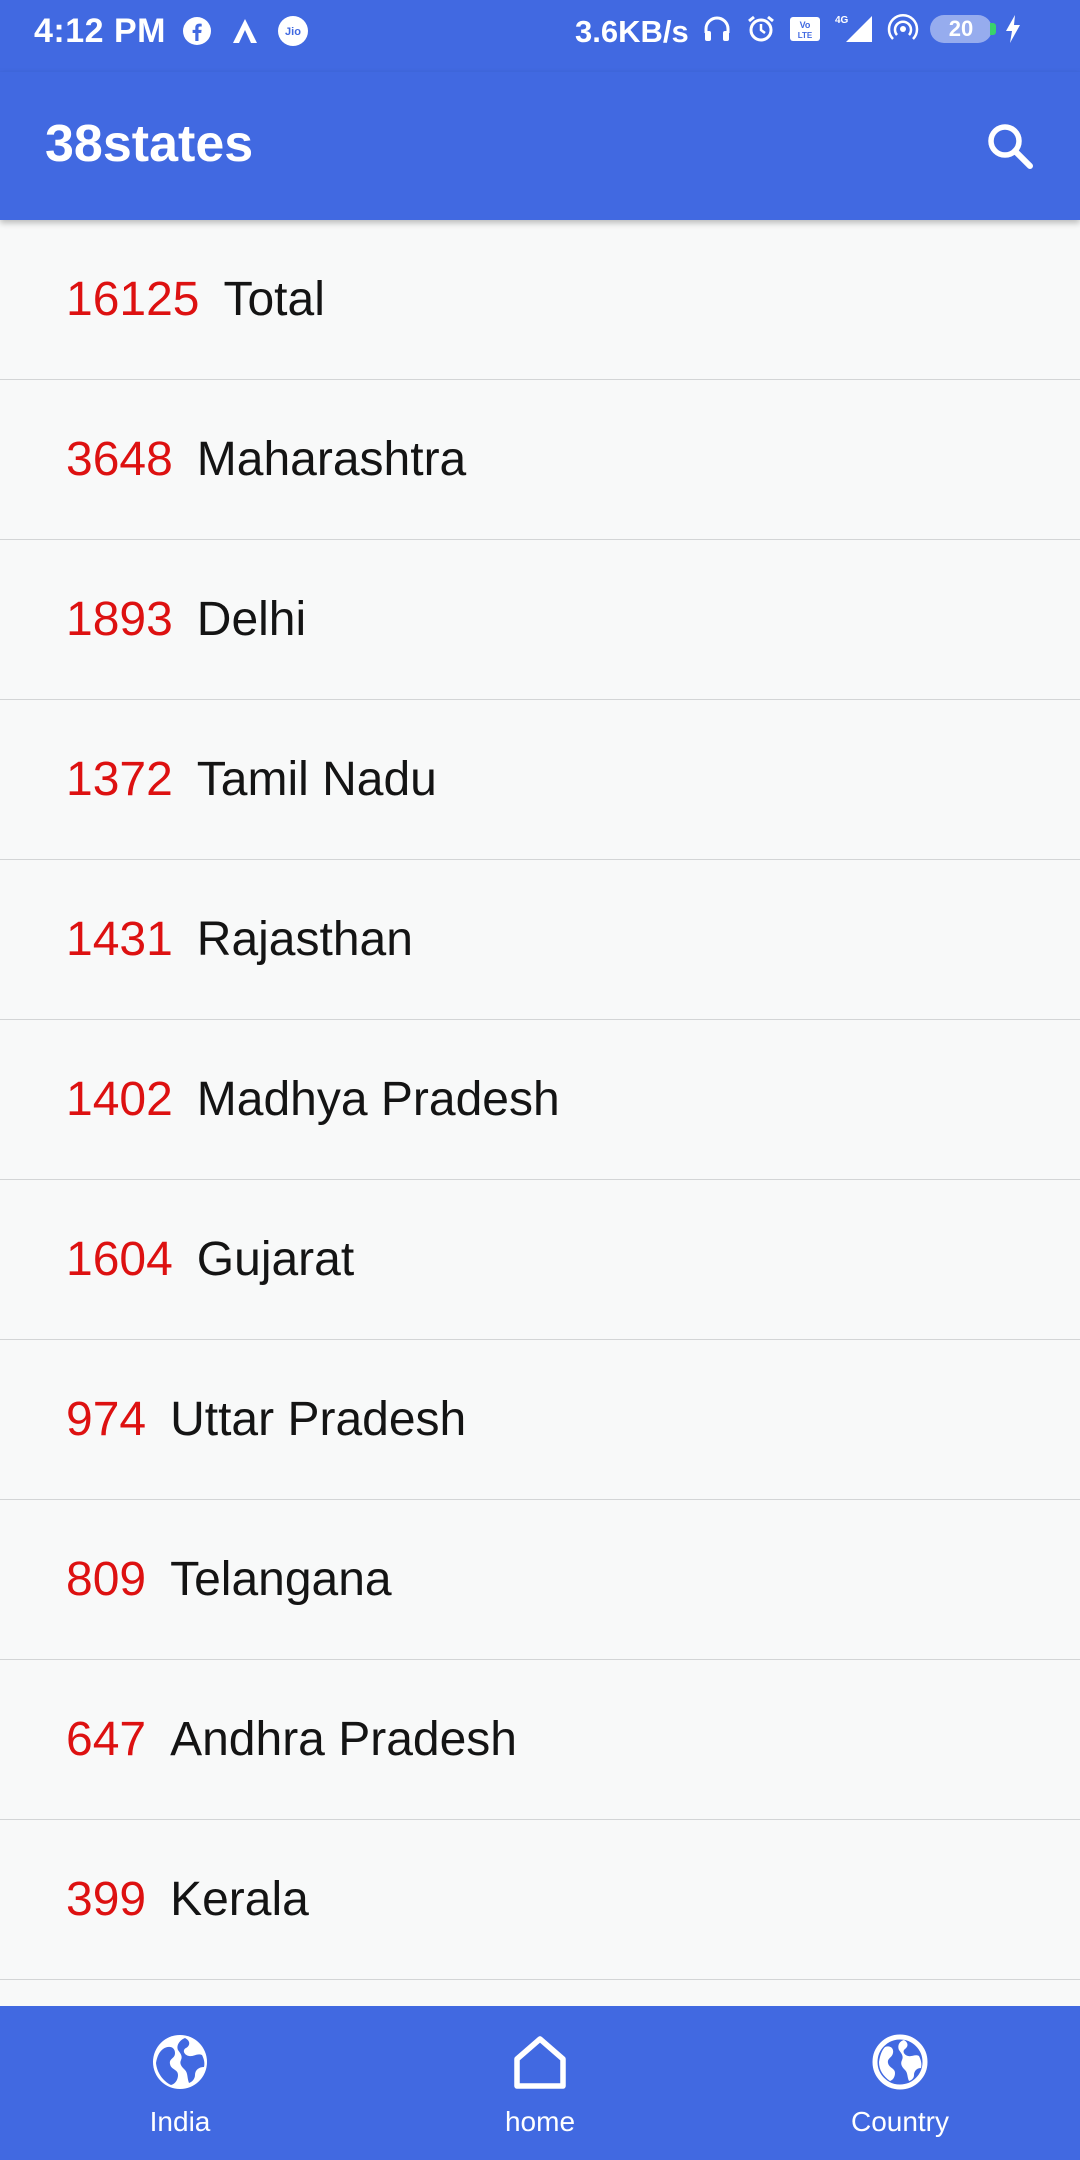 The height and width of the screenshot is (2160, 1080). What do you see at coordinates (540, 1260) in the screenshot?
I see `list-item: 1604 Gujarat` at bounding box center [540, 1260].